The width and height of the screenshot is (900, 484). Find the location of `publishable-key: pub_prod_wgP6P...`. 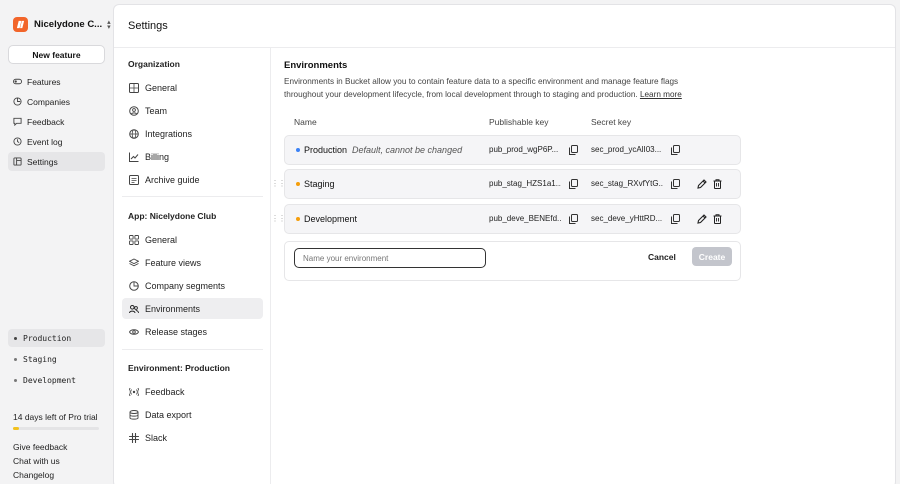

publishable-key: pub_prod_wgP6P... is located at coordinates (524, 149).